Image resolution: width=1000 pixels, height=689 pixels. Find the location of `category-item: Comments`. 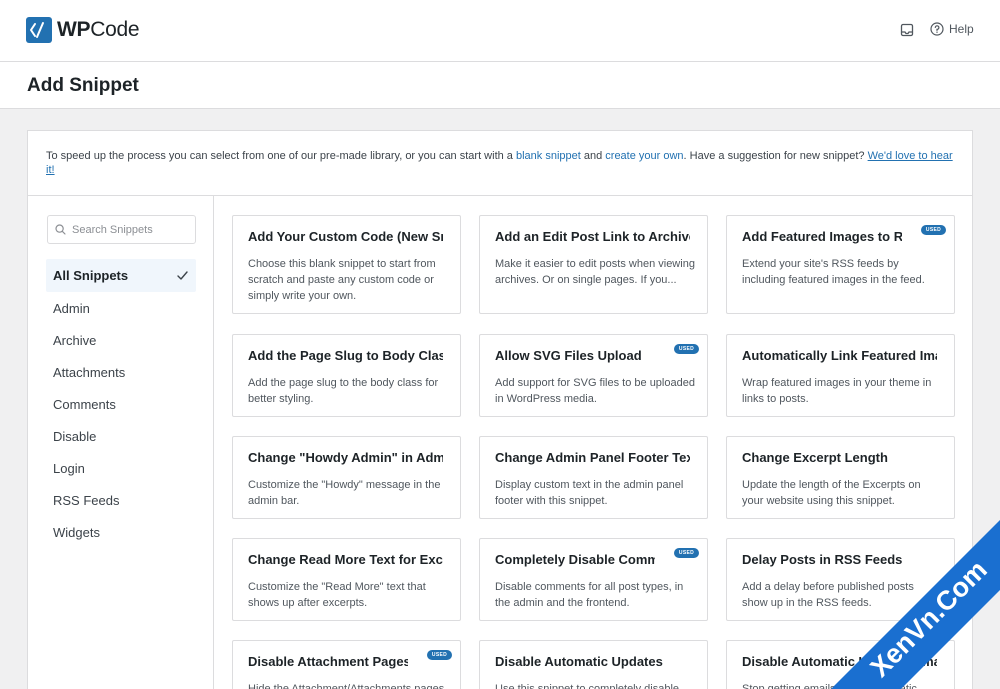

category-item: Comments is located at coordinates (121, 404).